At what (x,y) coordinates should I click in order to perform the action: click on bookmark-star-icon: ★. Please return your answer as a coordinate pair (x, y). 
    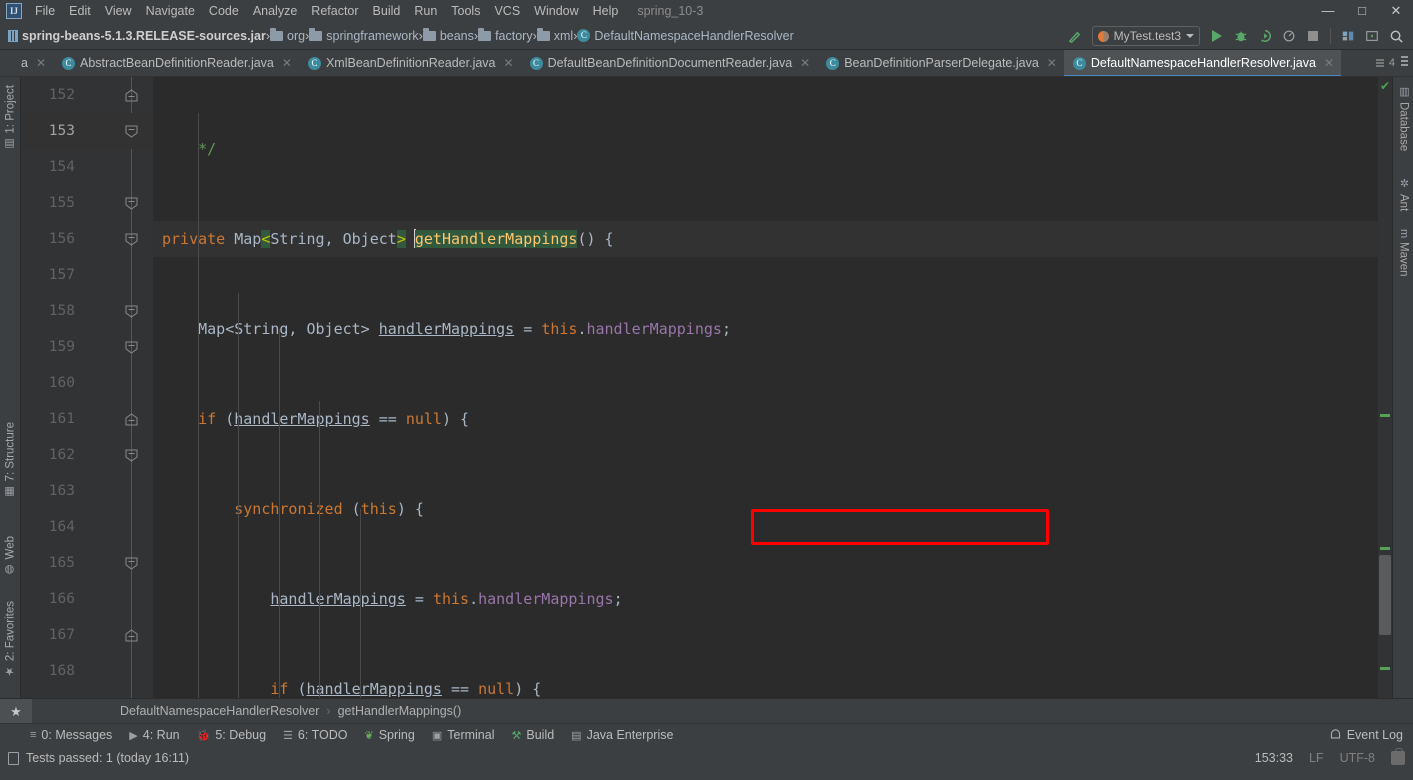
    Looking at the image, I should click on (16, 711).